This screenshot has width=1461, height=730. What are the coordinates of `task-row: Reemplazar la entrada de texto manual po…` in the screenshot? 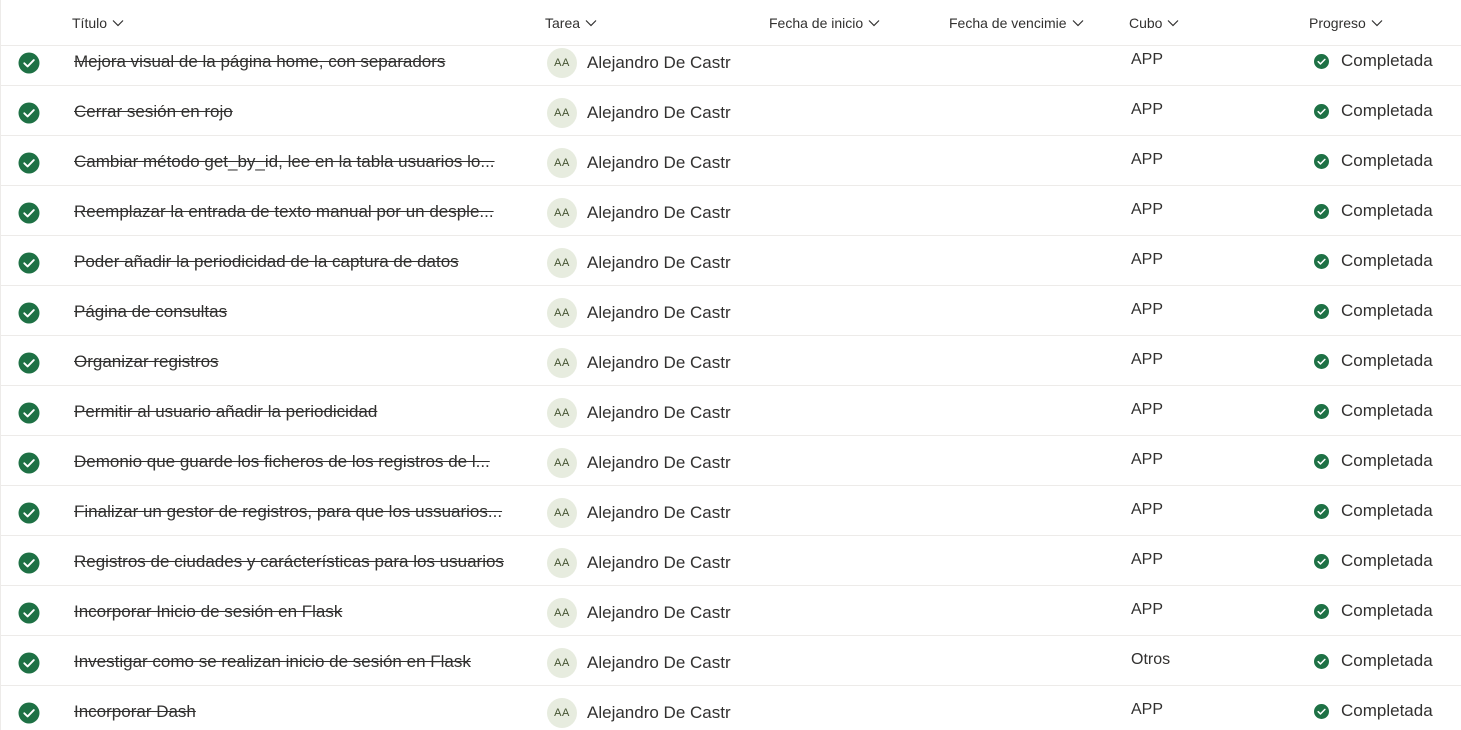 It's located at (731, 211).